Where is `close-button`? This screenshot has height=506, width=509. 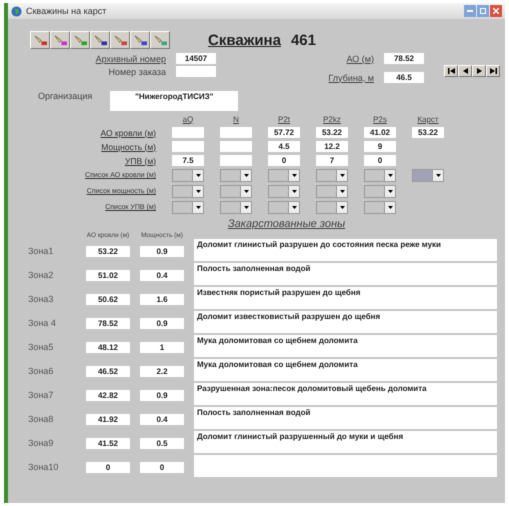 close-button is located at coordinates (496, 11).